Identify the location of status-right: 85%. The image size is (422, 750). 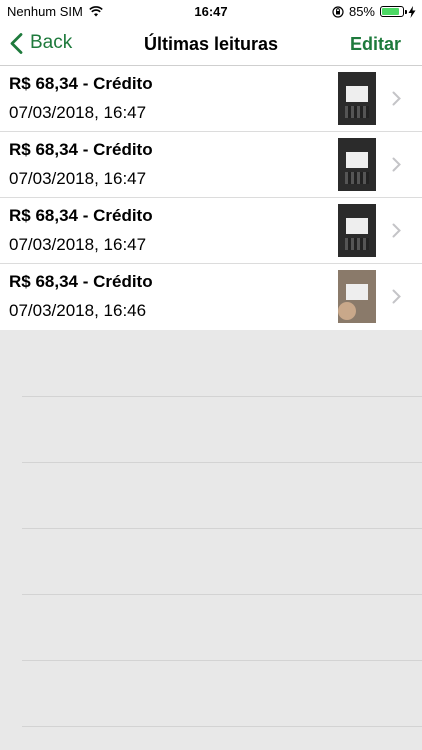
(374, 11).